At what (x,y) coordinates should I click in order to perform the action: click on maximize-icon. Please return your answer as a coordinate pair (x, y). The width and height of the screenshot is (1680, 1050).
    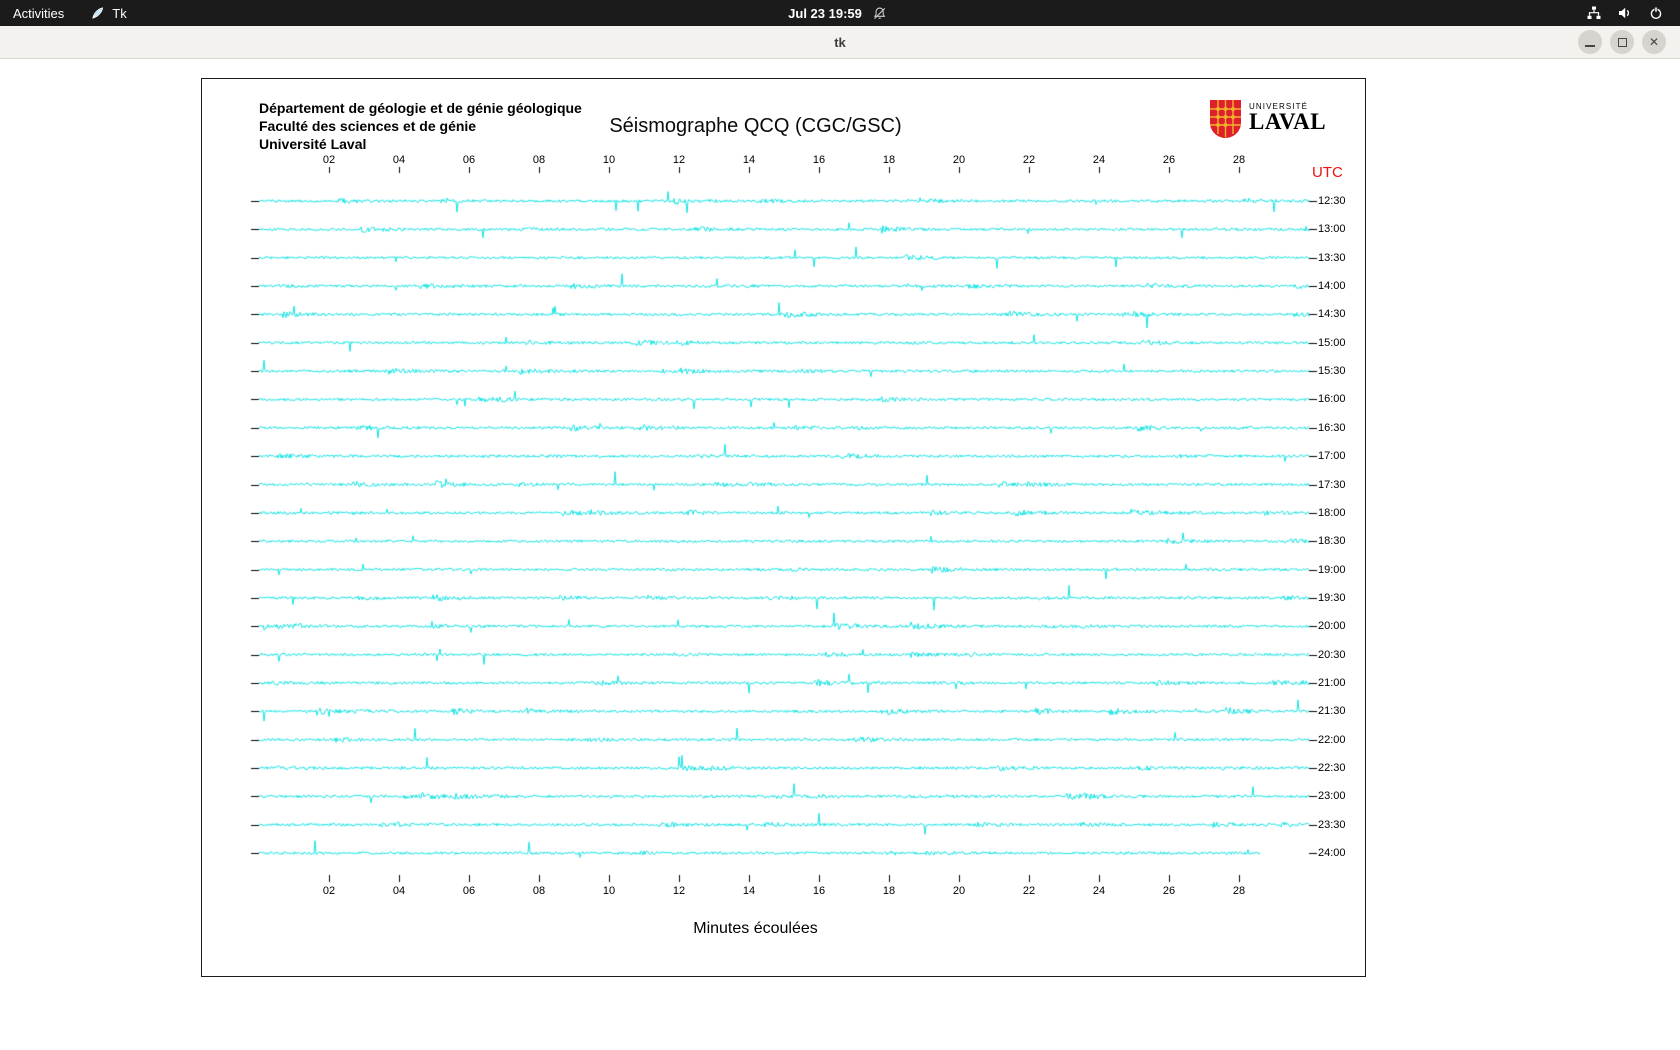
    Looking at the image, I should click on (1622, 42).